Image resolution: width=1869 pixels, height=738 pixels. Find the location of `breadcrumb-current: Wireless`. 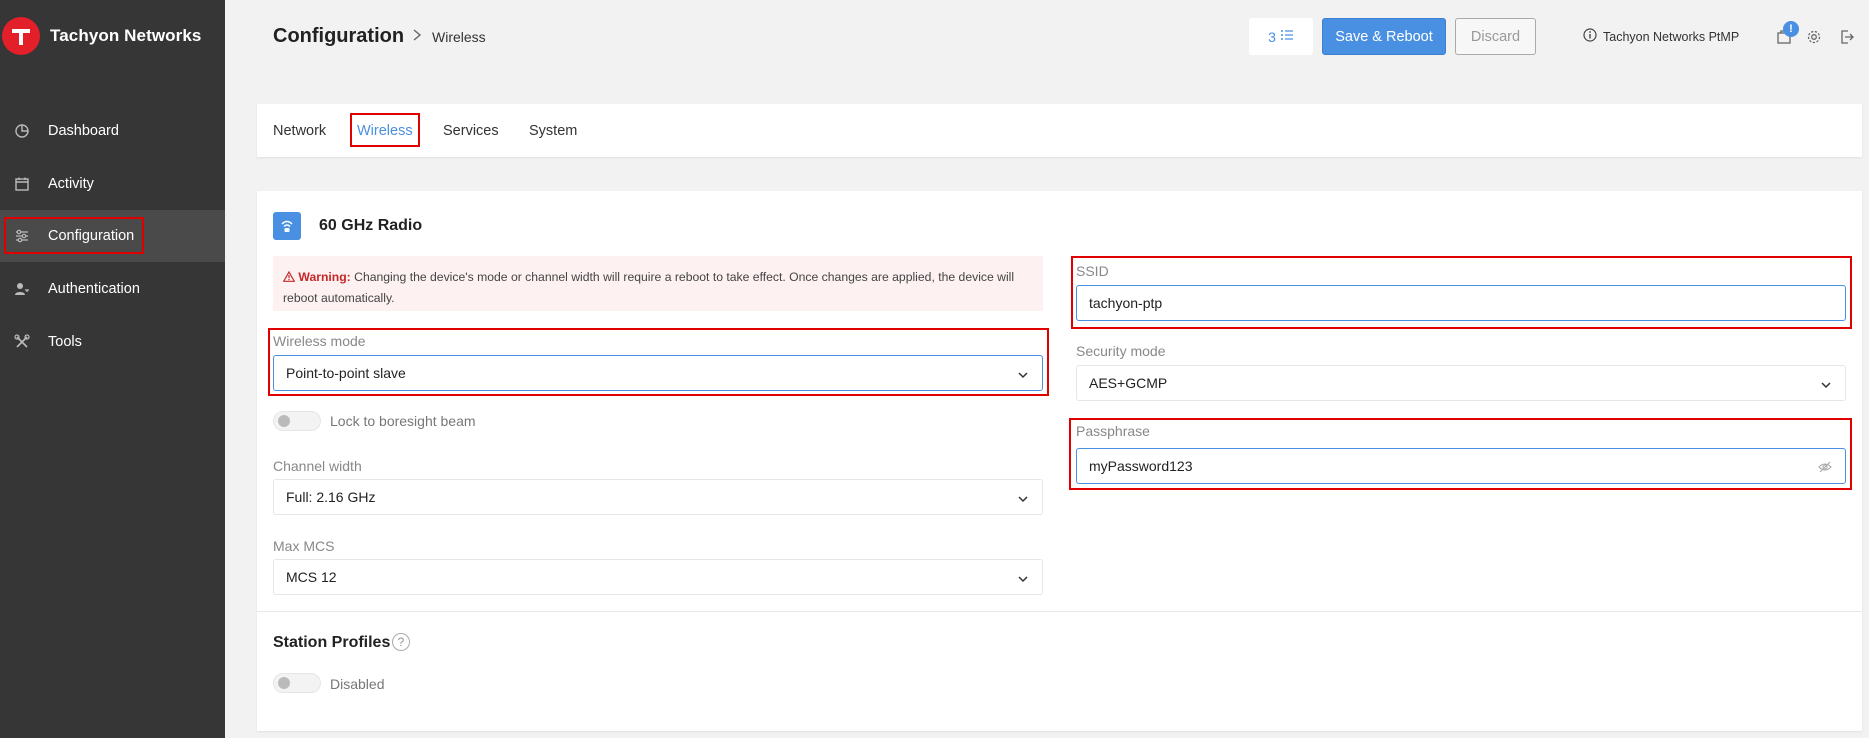

breadcrumb-current: Wireless is located at coordinates (459, 37).